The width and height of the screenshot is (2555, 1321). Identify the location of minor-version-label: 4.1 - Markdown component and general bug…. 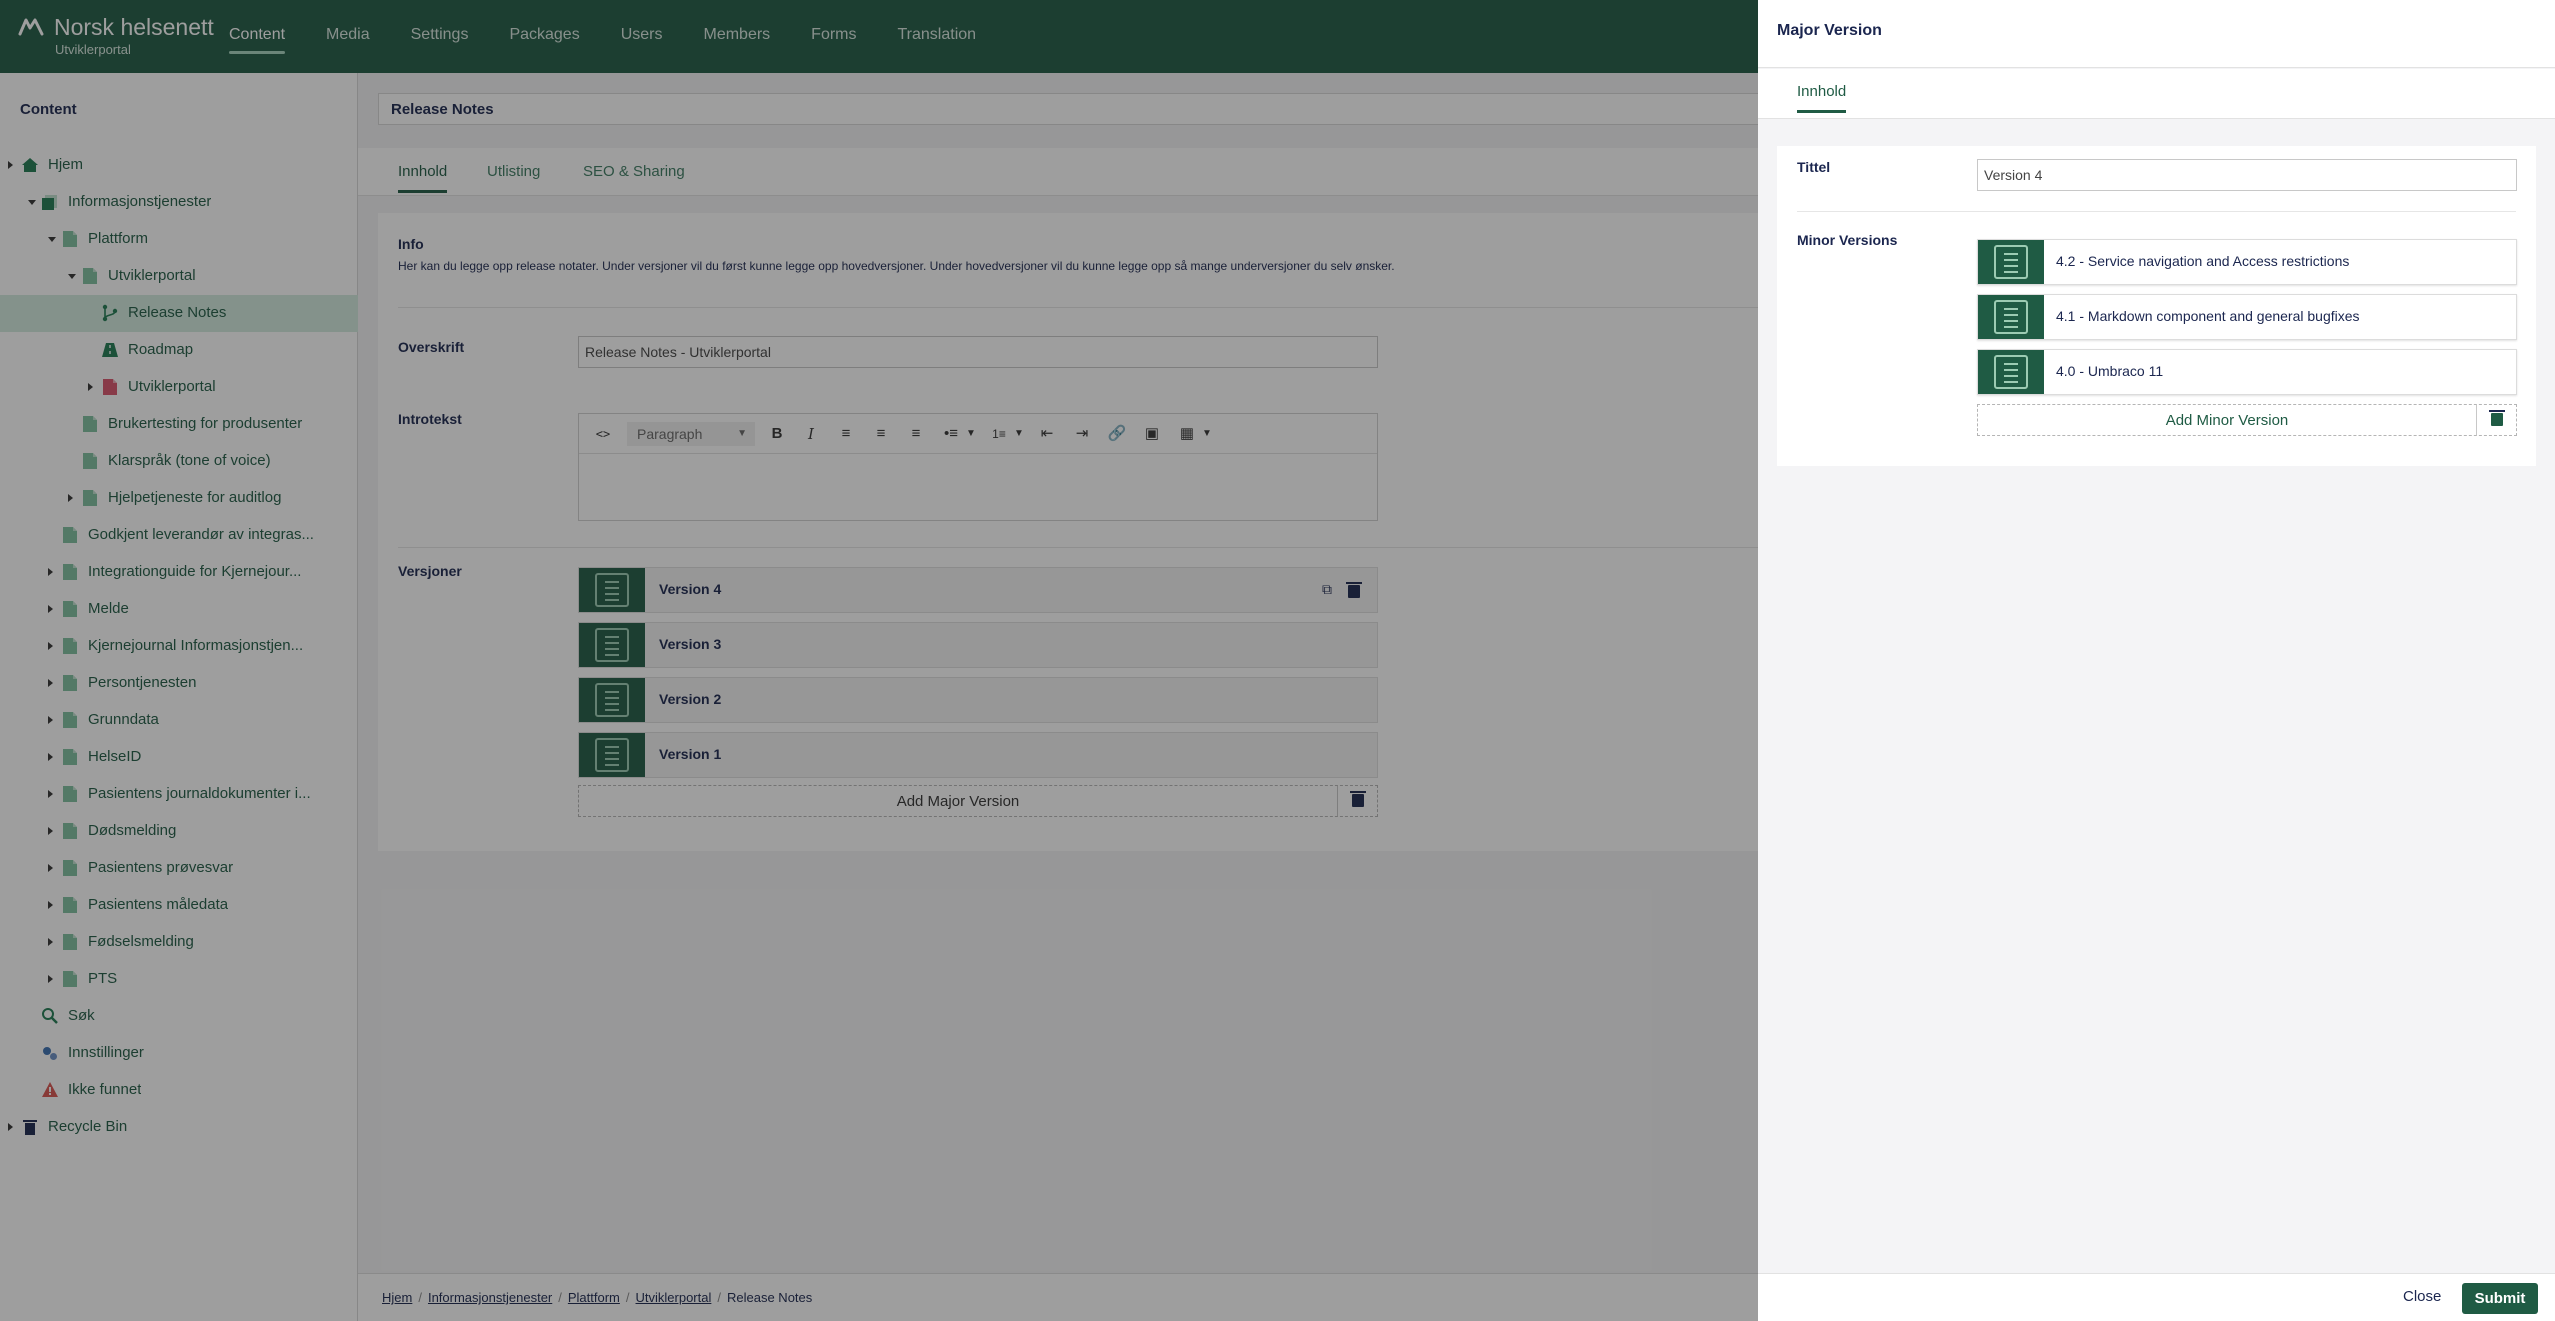
(2208, 316).